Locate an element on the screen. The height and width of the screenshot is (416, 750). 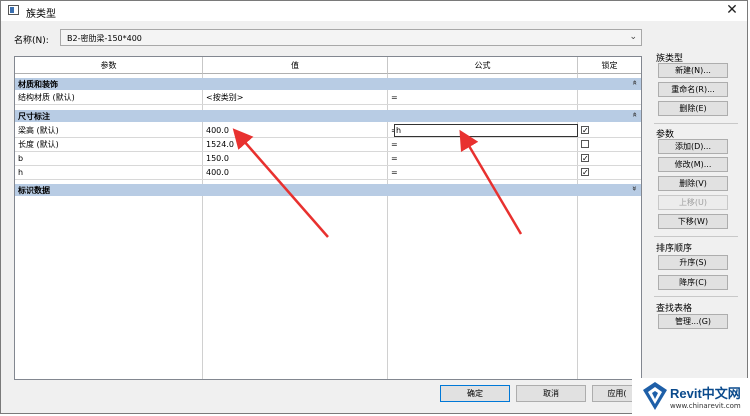
move-up-button: 上移(U) is located at coordinates (693, 202).